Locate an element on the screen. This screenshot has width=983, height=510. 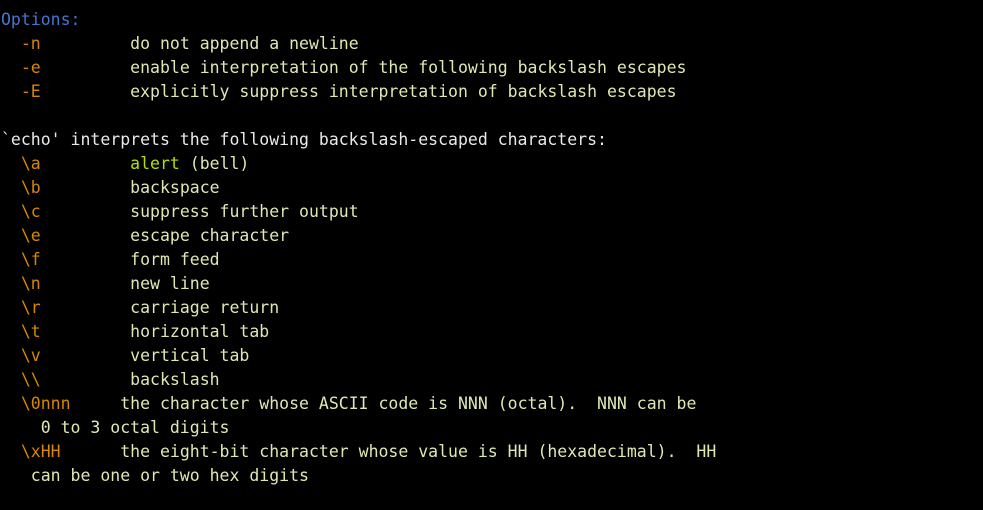
escape-row: \v vertical tab is located at coordinates (491, 356).